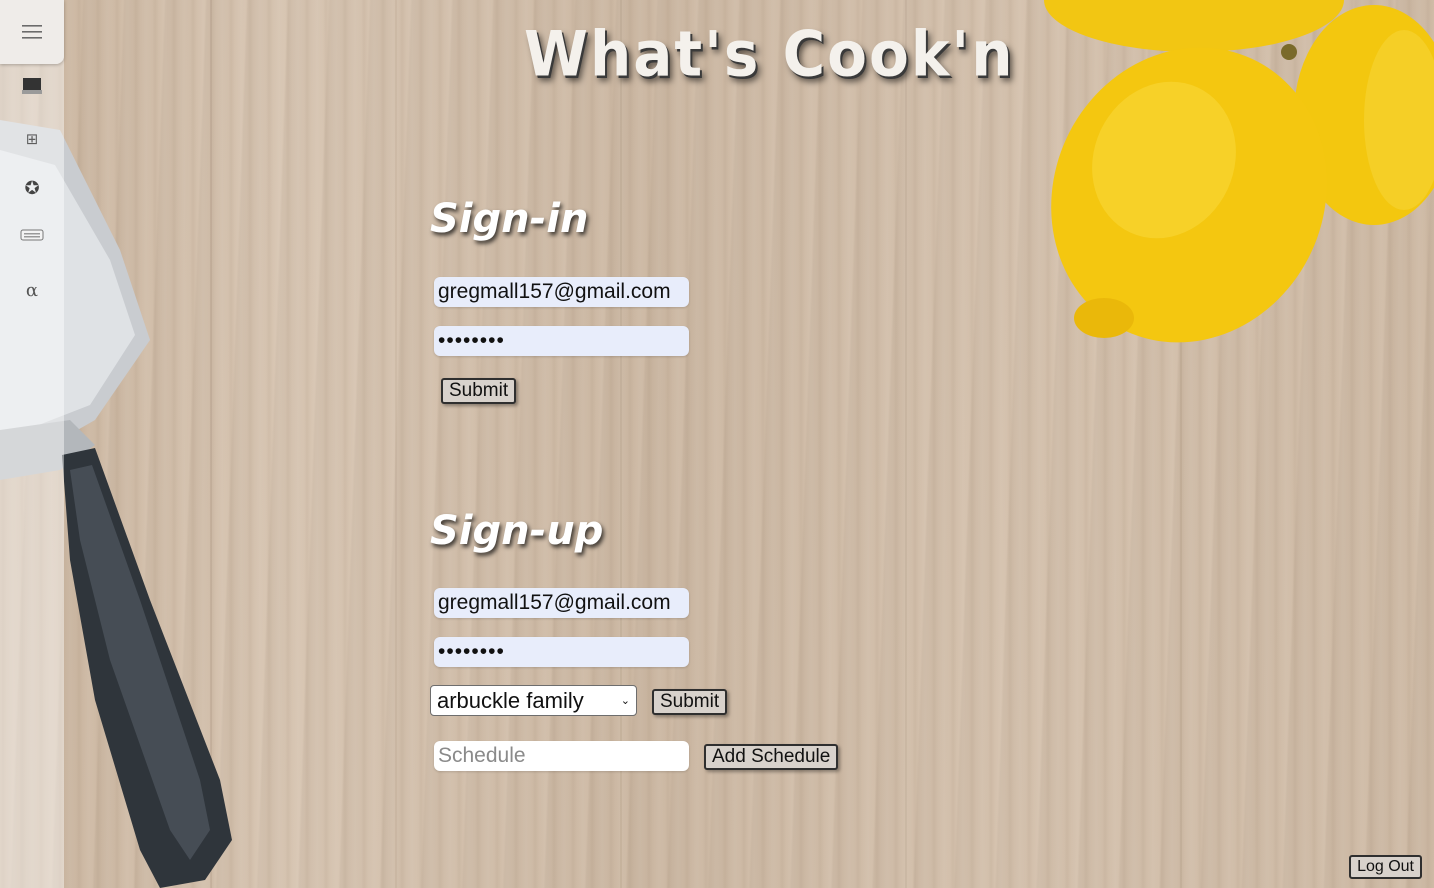 The image size is (1434, 888). Describe the element at coordinates (769, 54) in the screenshot. I see `app-title: What's Cook'n` at that location.